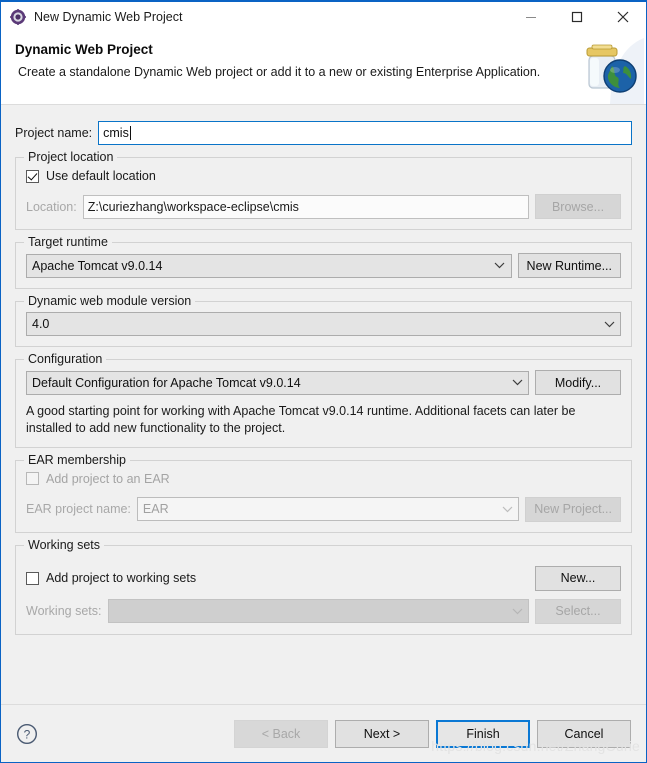 This screenshot has width=647, height=763. What do you see at coordinates (280, 578) in the screenshot?
I see `add-to-working-sets-checkbox-row: Add project to working sets` at bounding box center [280, 578].